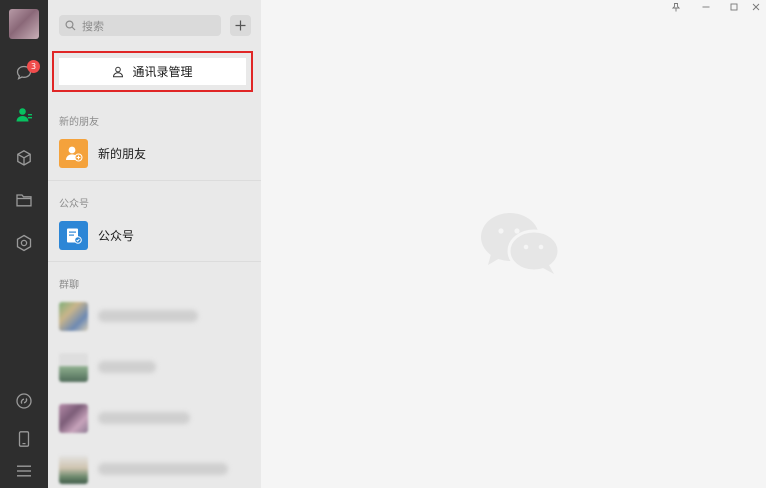  What do you see at coordinates (33, 66) in the screenshot?
I see `unread-badge: 3` at bounding box center [33, 66].